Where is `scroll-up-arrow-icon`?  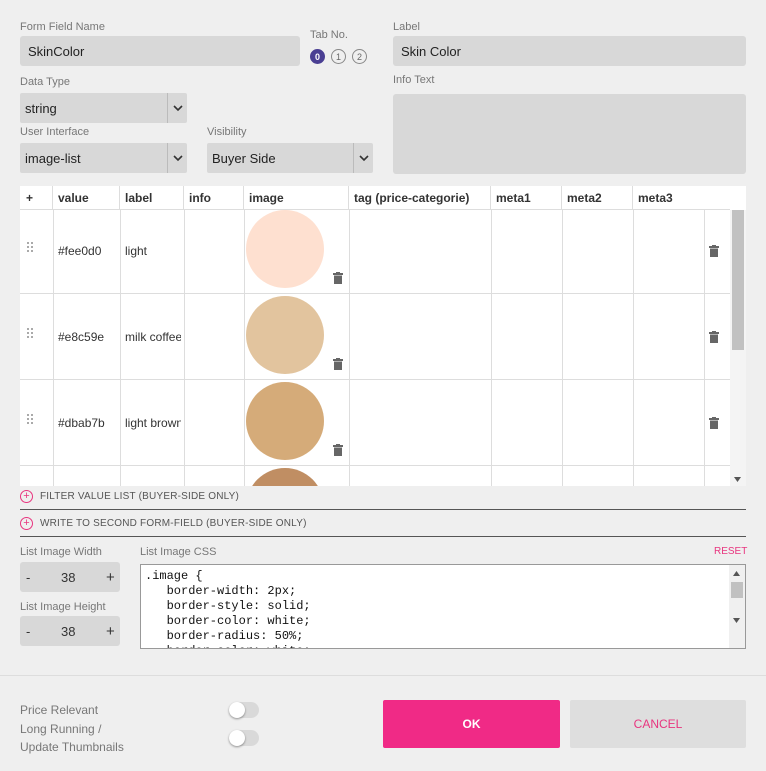 scroll-up-arrow-icon is located at coordinates (736, 573).